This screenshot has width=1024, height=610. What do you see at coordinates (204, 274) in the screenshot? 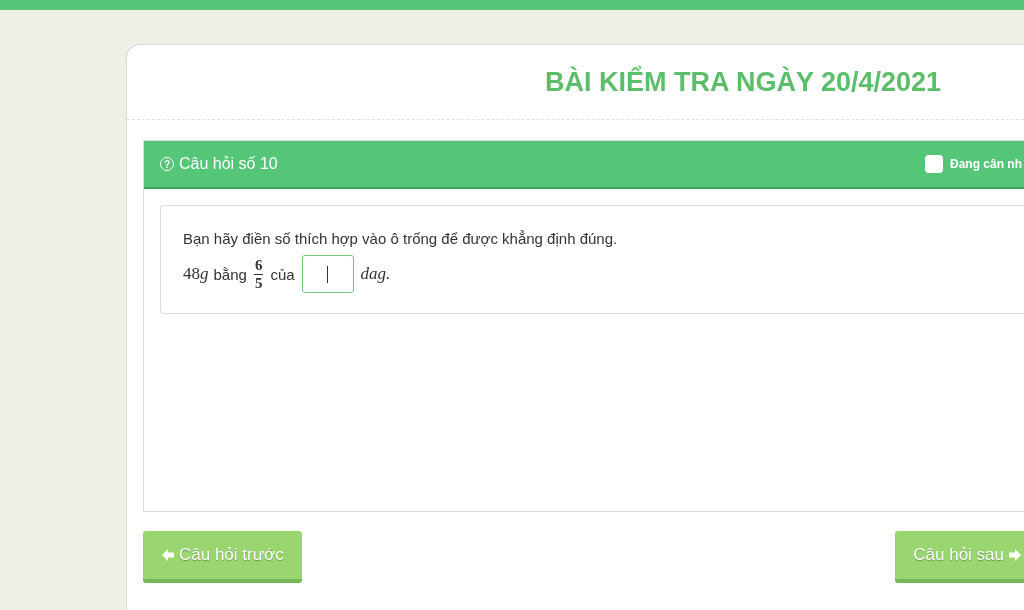
I see `math-unit: g` at bounding box center [204, 274].